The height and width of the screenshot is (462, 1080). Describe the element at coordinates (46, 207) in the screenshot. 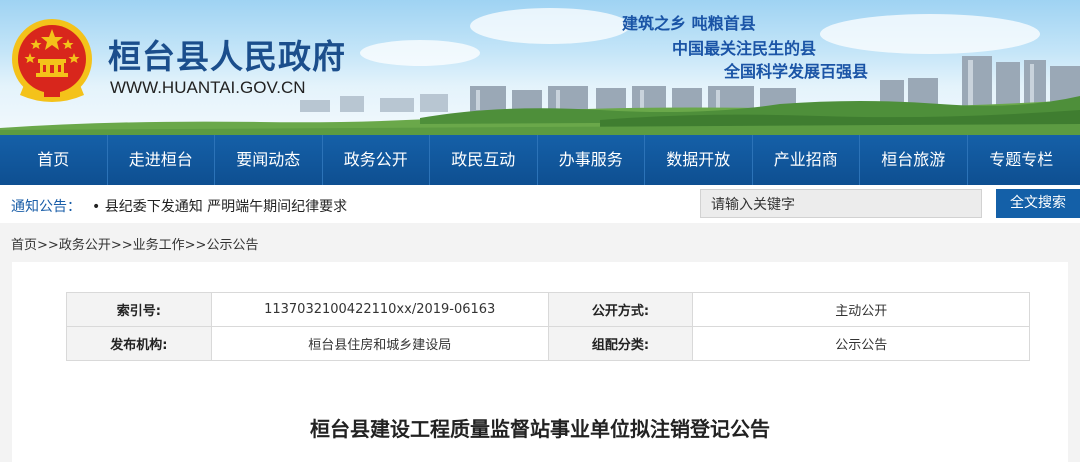

I see `notice-label: 通知公告：` at that location.